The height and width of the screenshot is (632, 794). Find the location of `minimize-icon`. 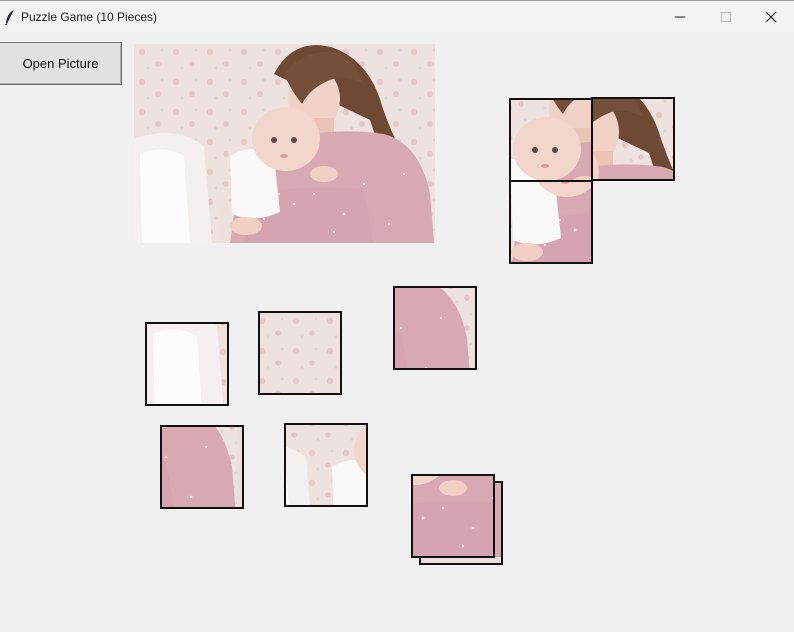

minimize-icon is located at coordinates (680, 17).